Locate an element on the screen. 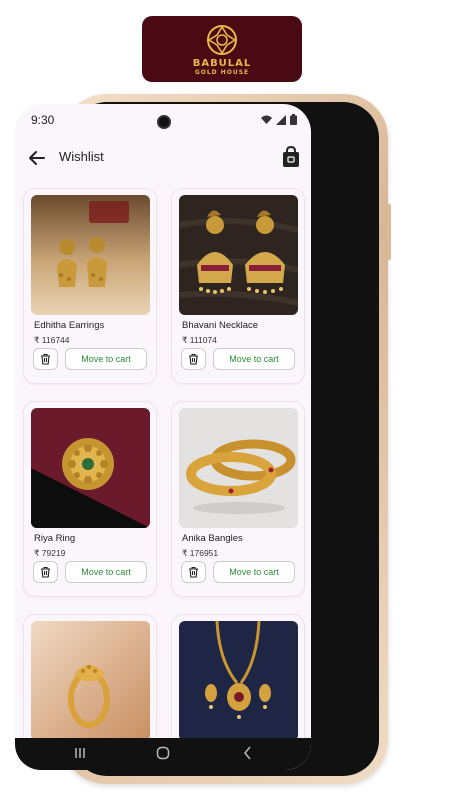 The image size is (452, 800). phone-side-button is located at coordinates (389, 232).